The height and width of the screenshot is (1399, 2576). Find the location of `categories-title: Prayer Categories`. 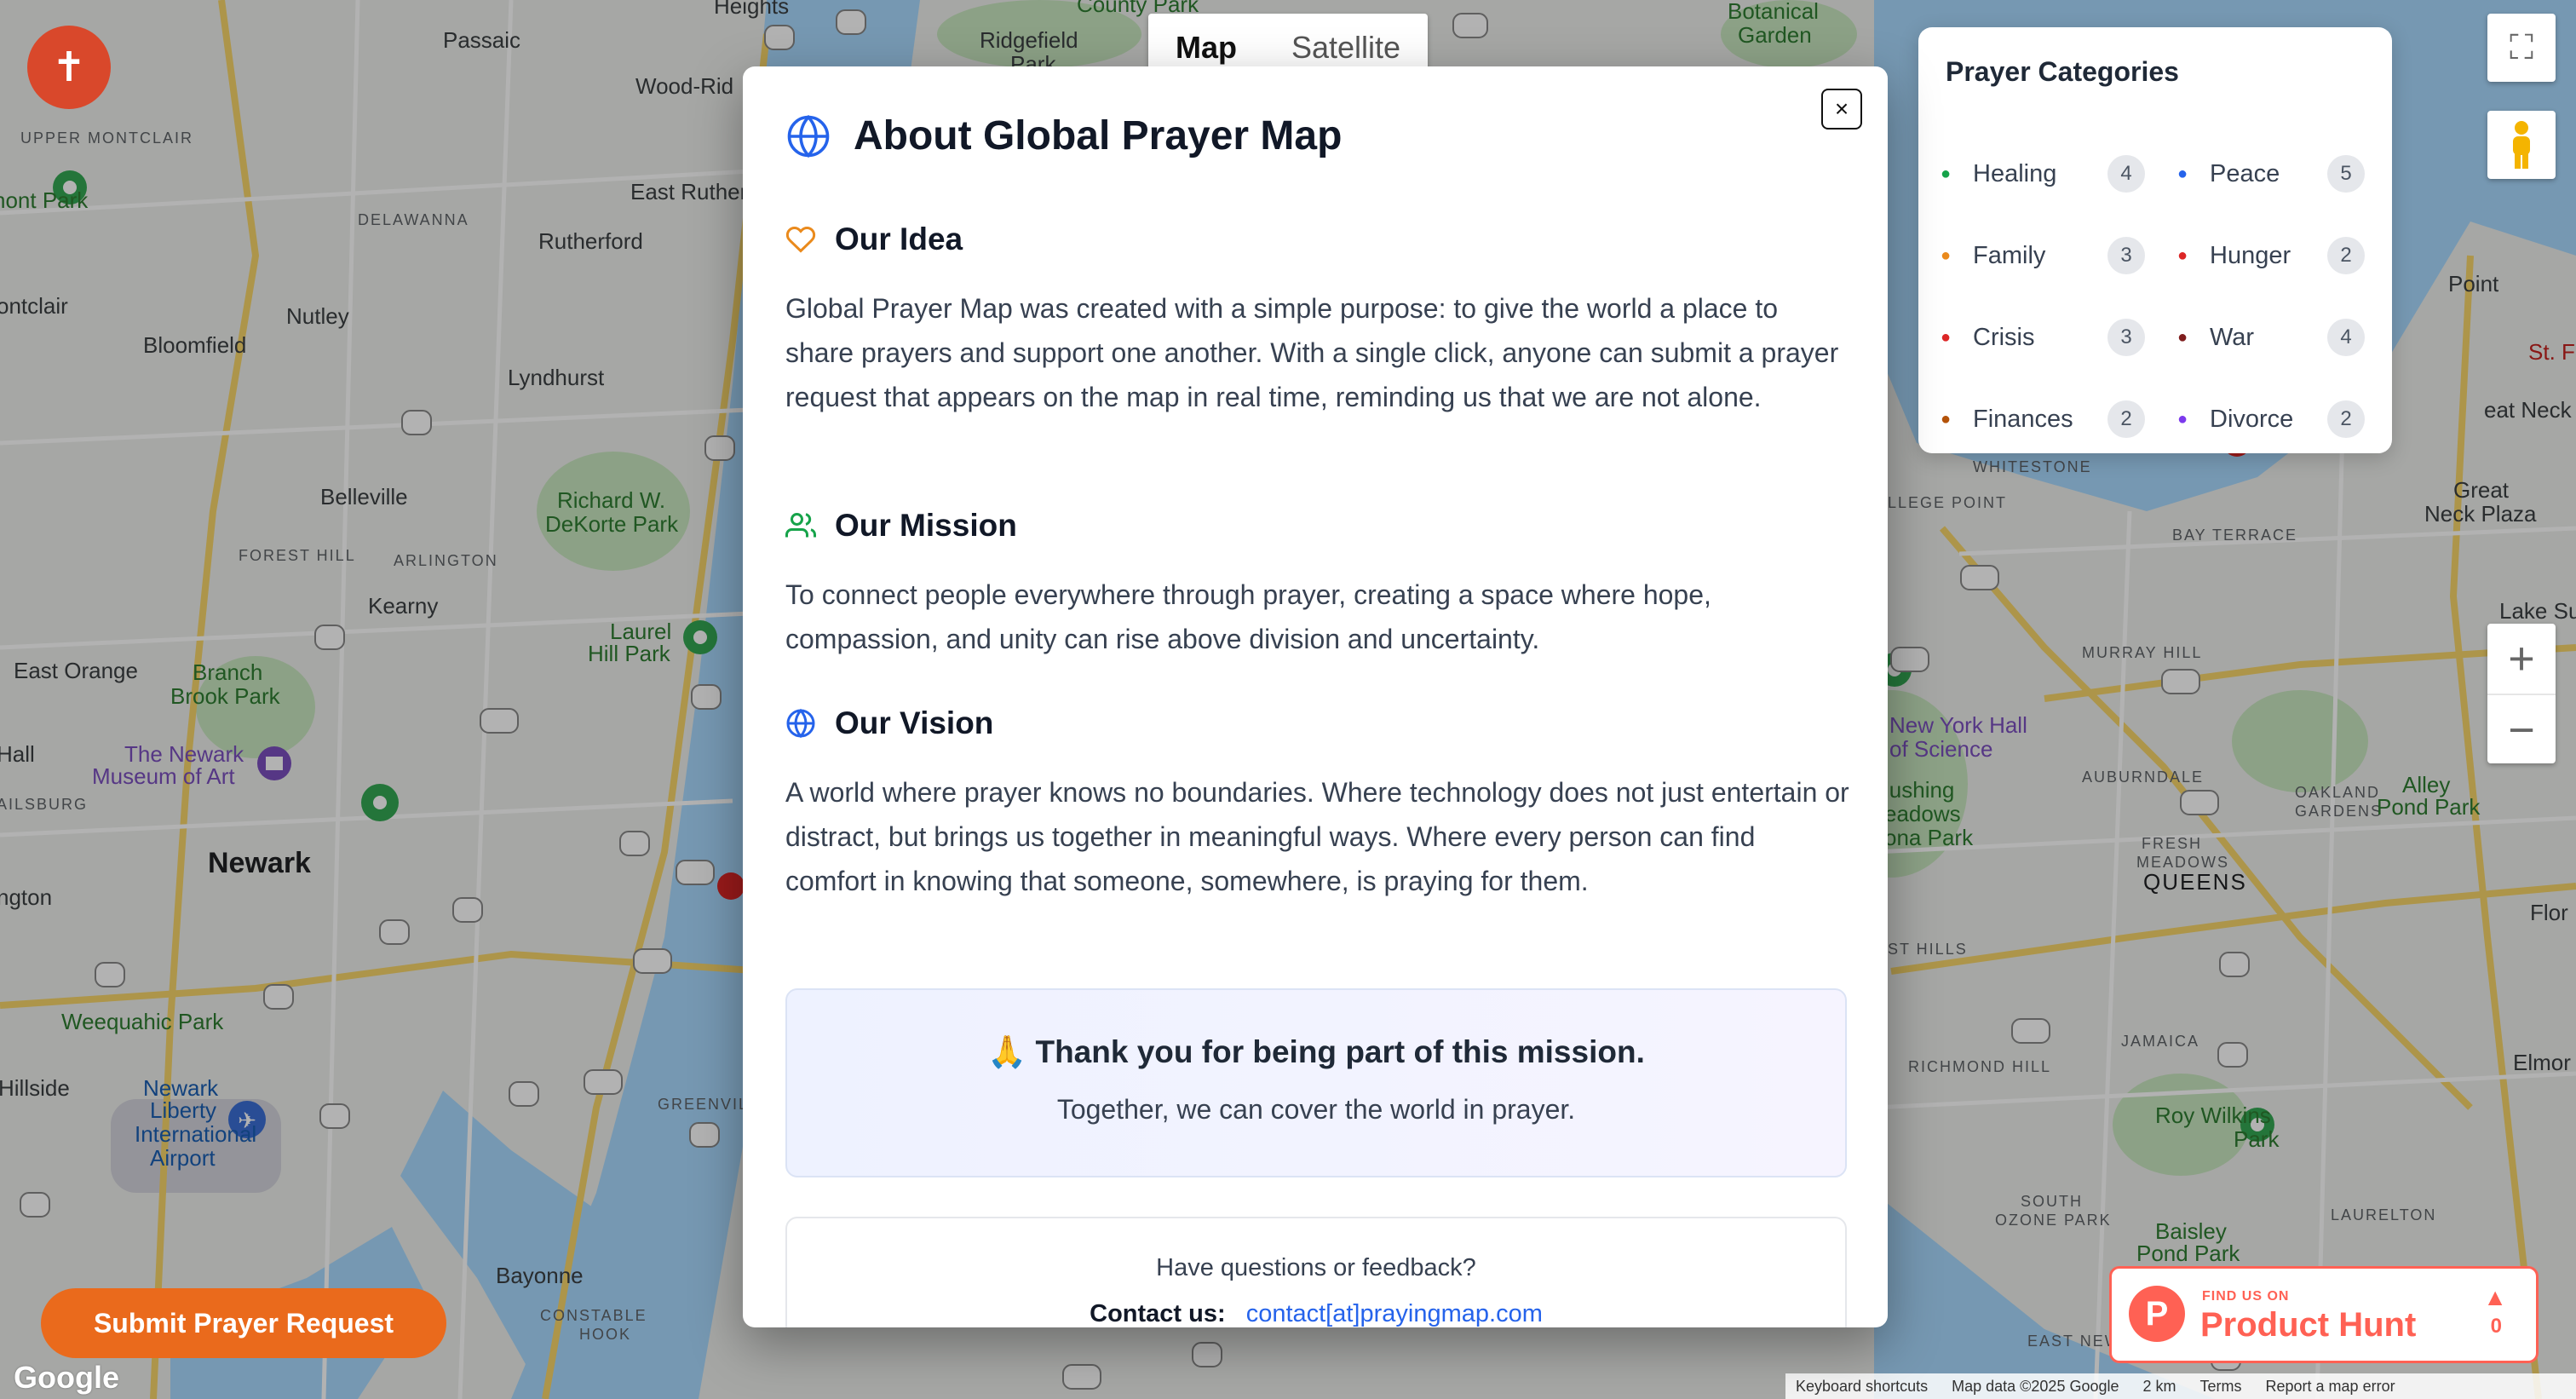

categories-title: Prayer Categories is located at coordinates (2063, 71).